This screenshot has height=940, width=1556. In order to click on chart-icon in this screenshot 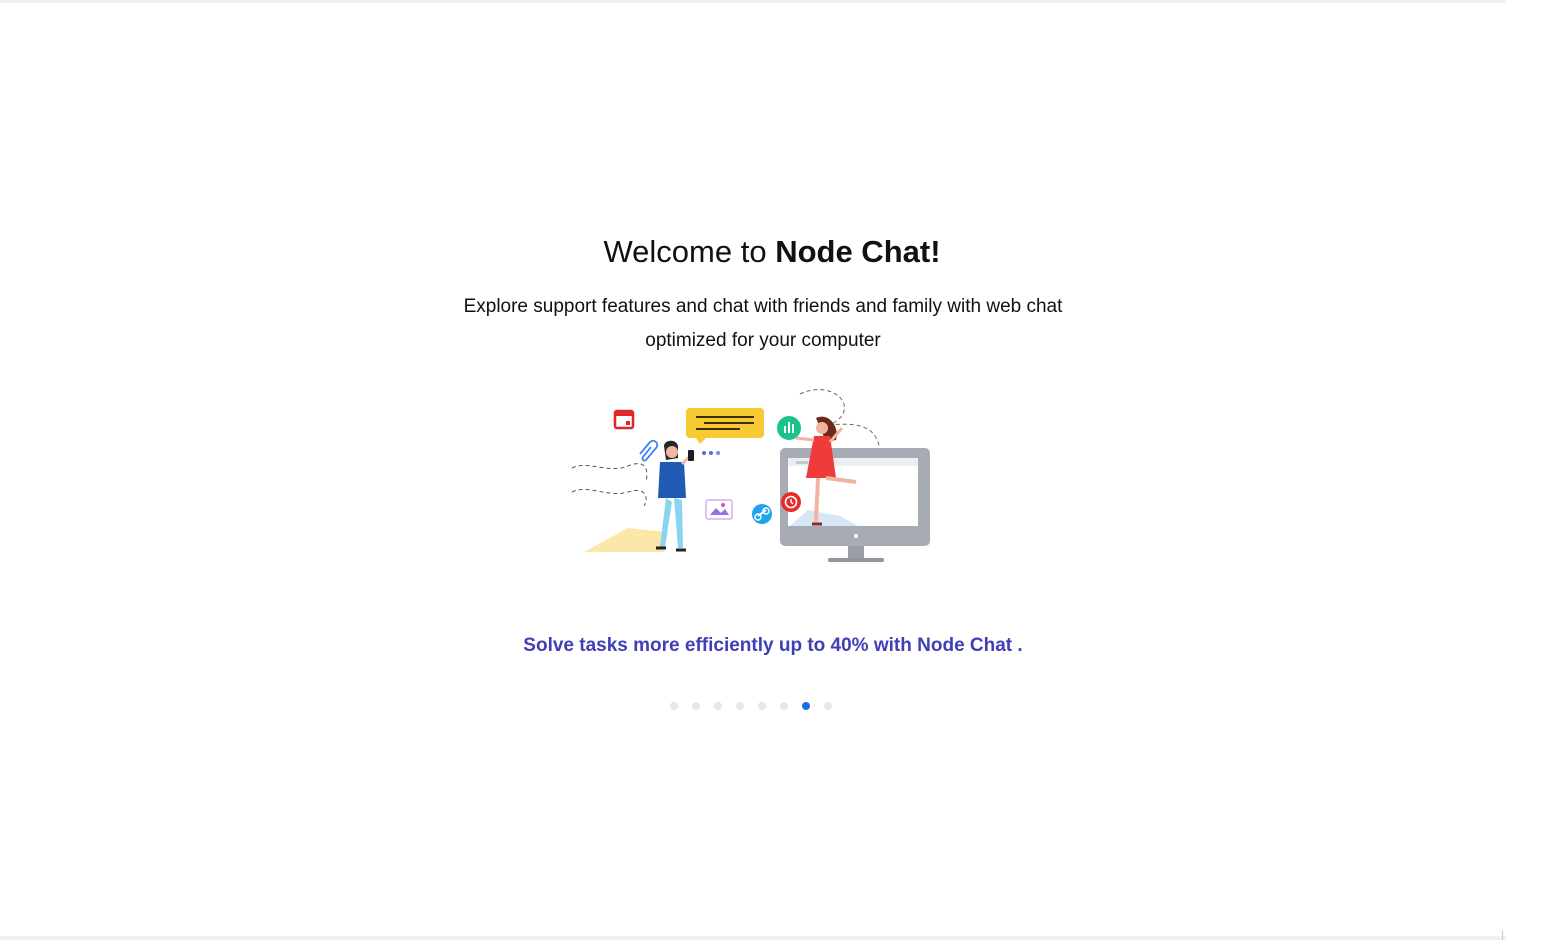, I will do `click(789, 428)`.